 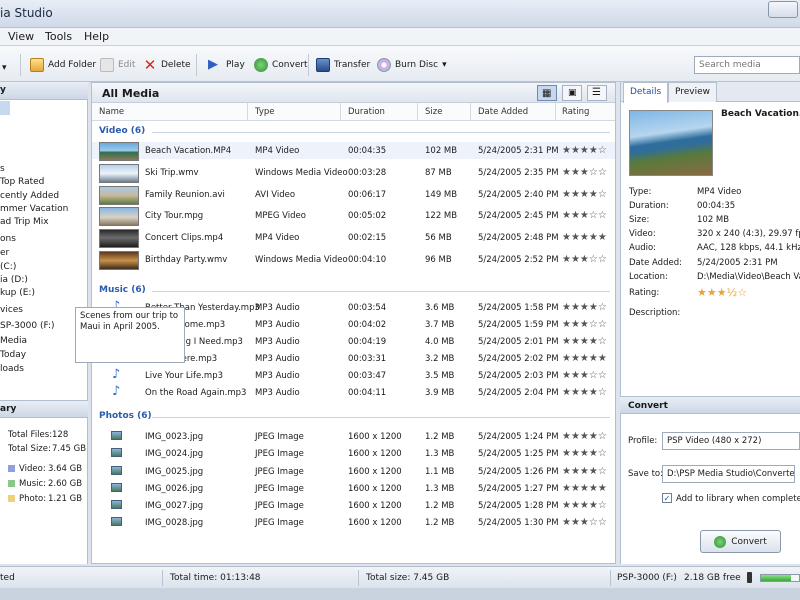 What do you see at coordinates (740, 541) in the screenshot?
I see `convert-button: Convert` at bounding box center [740, 541].